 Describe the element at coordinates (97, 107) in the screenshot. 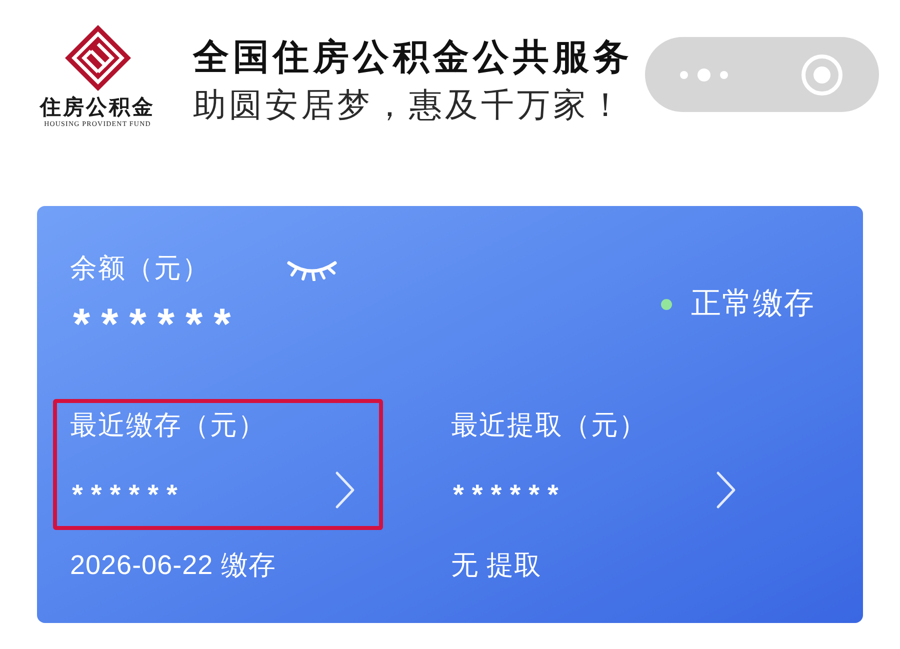

I see `logo-title: 住房公积金` at that location.